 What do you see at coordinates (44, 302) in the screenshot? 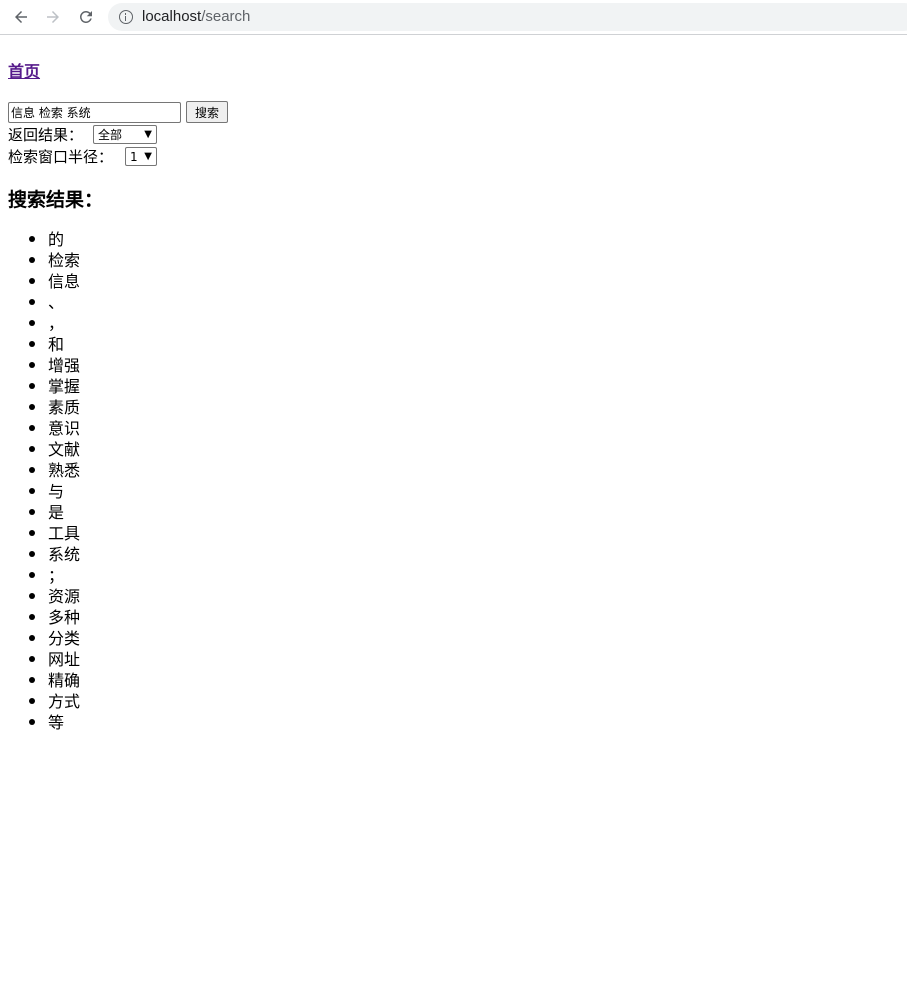
I see `result-item: 、` at bounding box center [44, 302].